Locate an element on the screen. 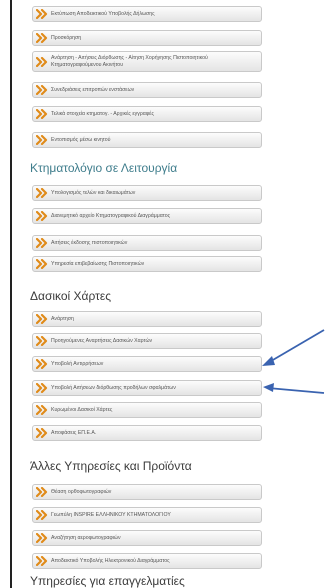 This screenshot has height=588, width=332. section-heading-professional-services: Υπηρεσίες για επαγγελματίες is located at coordinates (107, 581).